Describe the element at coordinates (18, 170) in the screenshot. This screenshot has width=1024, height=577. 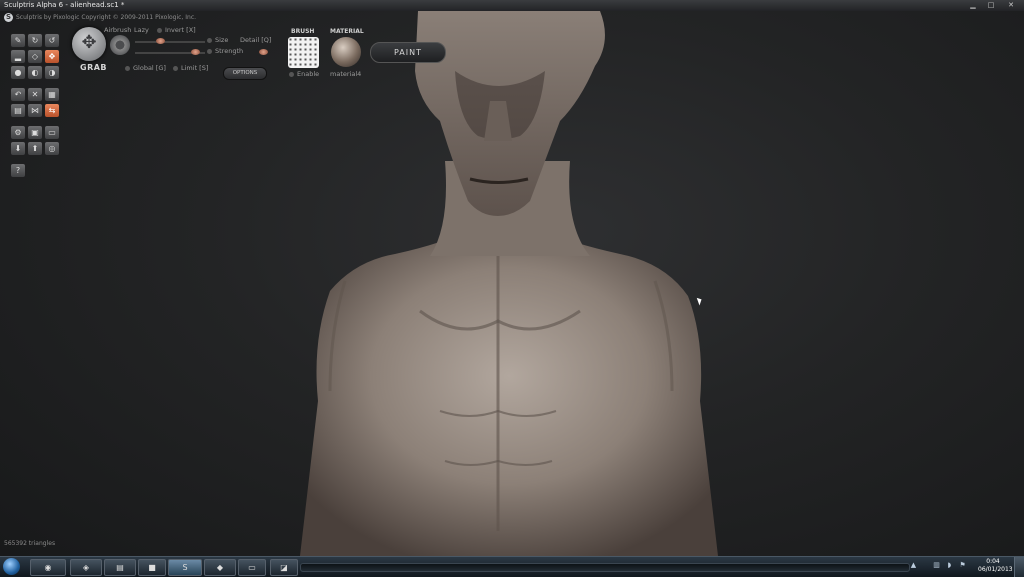
I see `help-icon: ?` at that location.